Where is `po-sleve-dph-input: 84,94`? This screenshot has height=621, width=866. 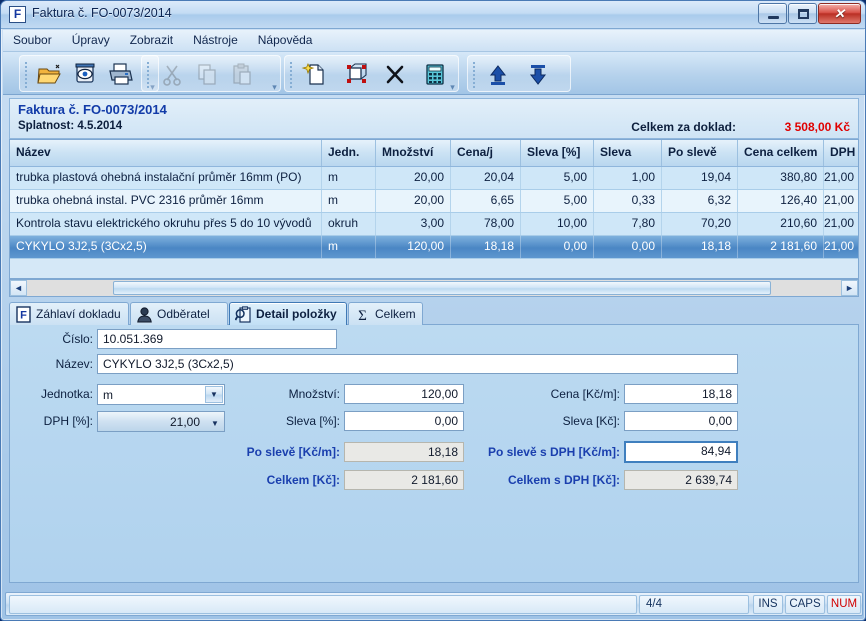
po-sleve-dph-input: 84,94 is located at coordinates (681, 452).